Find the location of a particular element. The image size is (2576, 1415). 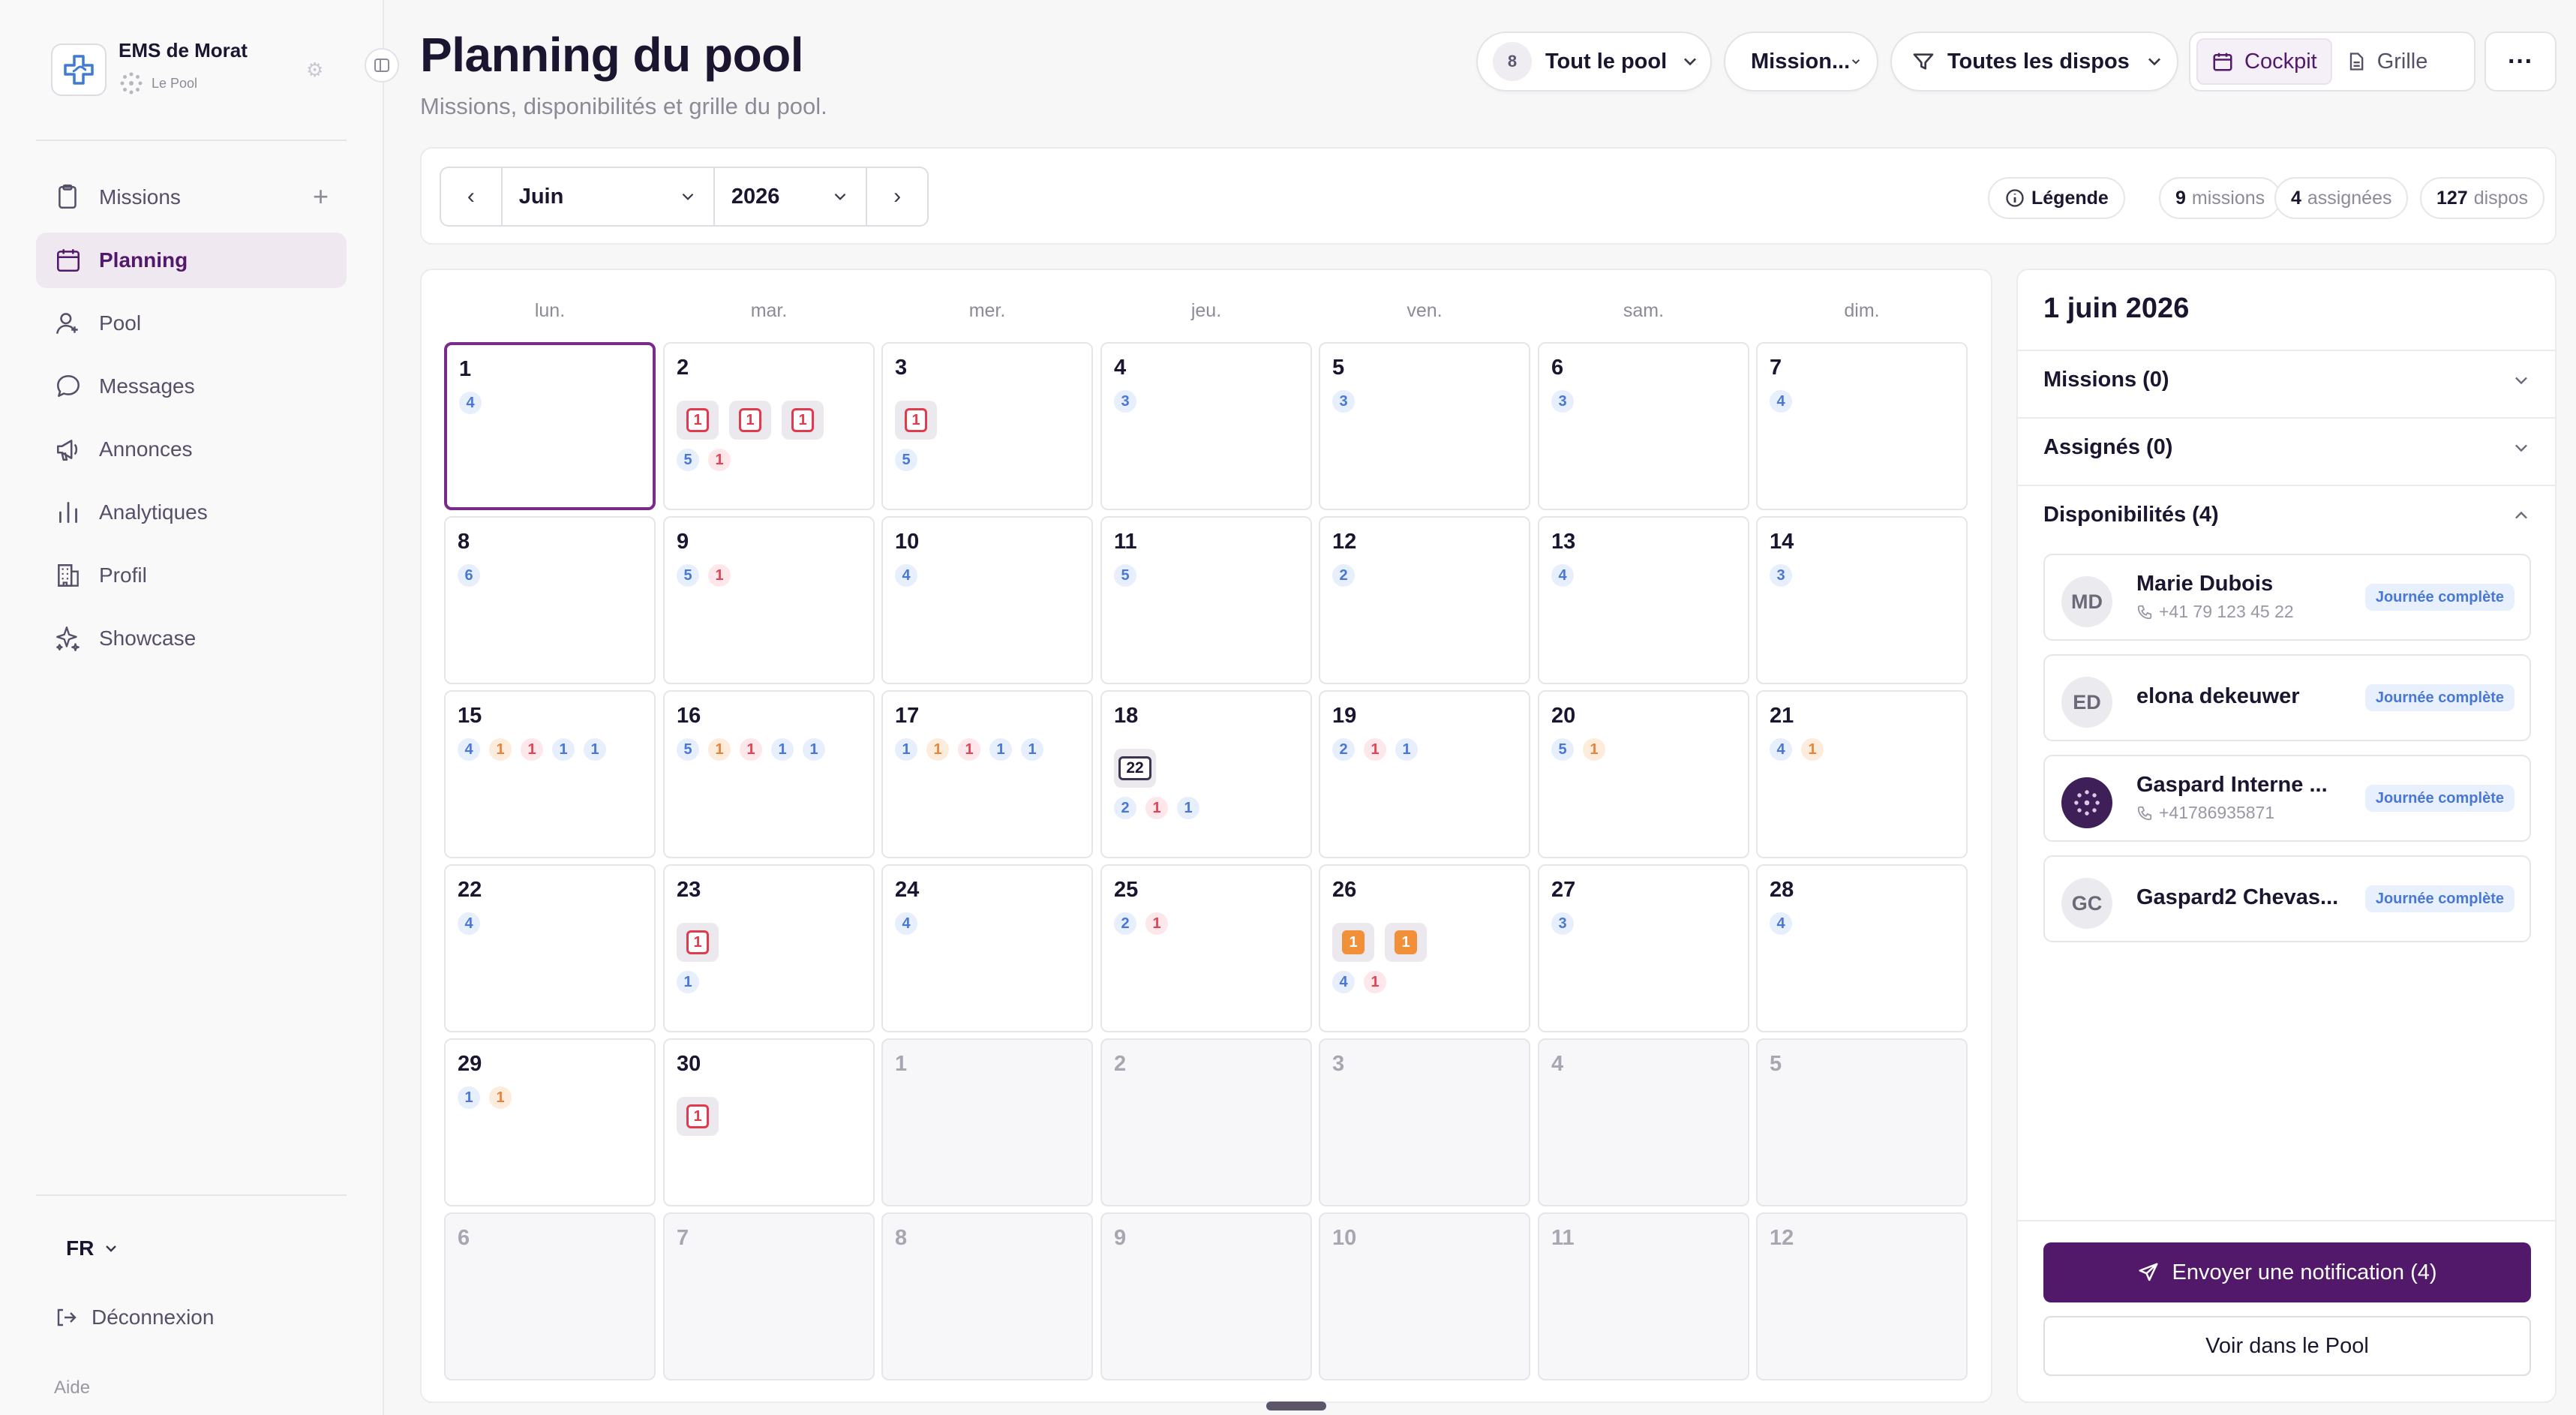

org-logo is located at coordinates (79, 70).